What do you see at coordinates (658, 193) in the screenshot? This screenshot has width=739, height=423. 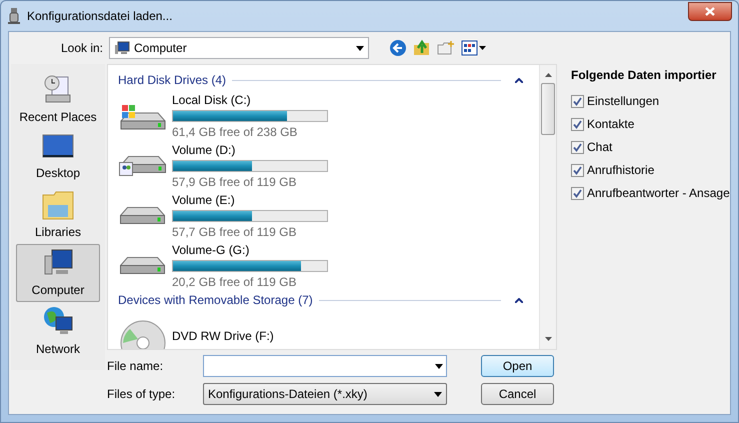 I see `option-label: Anrufbeantworter - Ansage` at bounding box center [658, 193].